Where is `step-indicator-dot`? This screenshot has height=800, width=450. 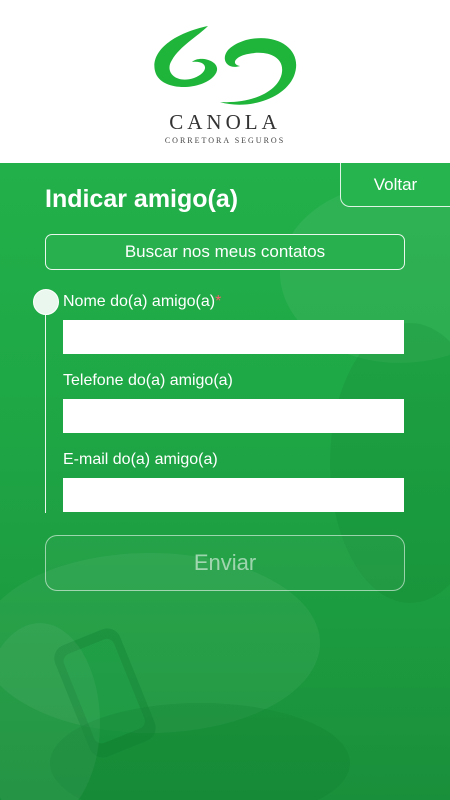 step-indicator-dot is located at coordinates (46, 302).